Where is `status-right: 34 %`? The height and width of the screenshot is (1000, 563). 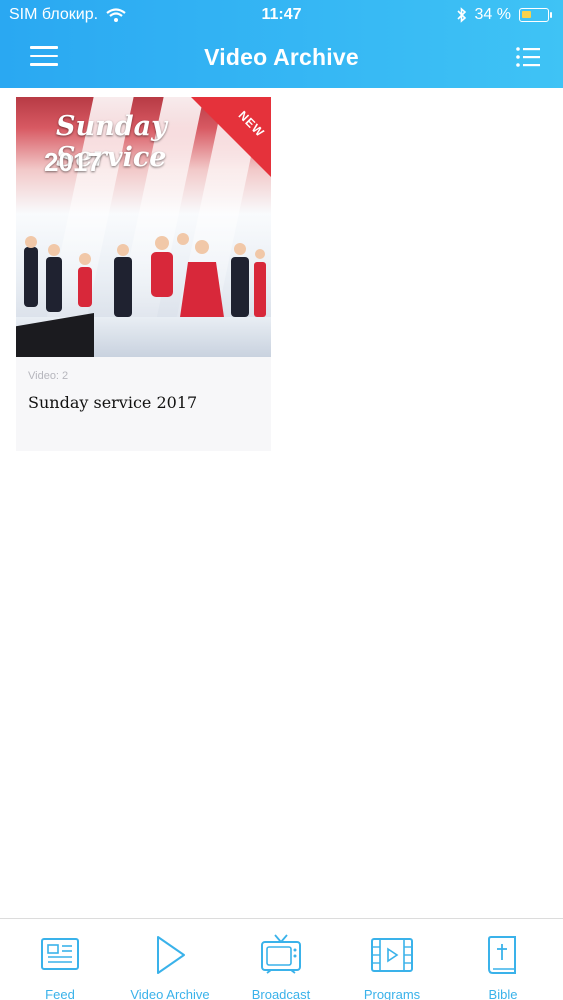
status-right: 34 % is located at coordinates (504, 15).